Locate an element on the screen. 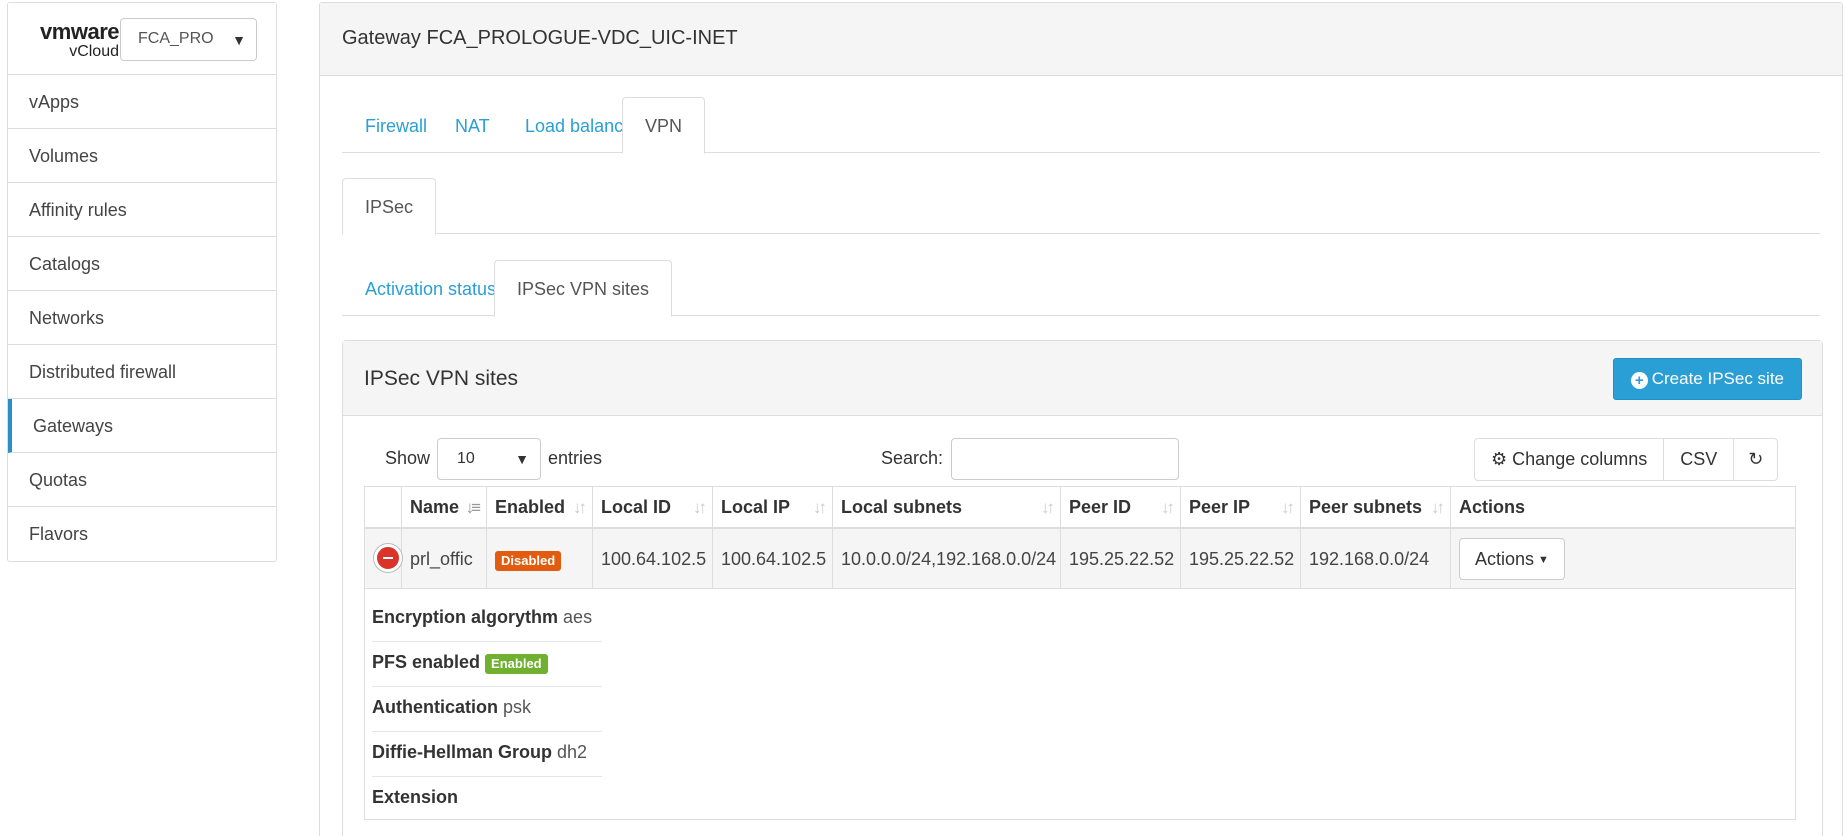 The width and height of the screenshot is (1848, 836). sidebar-item-vapps: vApps is located at coordinates (142, 102).